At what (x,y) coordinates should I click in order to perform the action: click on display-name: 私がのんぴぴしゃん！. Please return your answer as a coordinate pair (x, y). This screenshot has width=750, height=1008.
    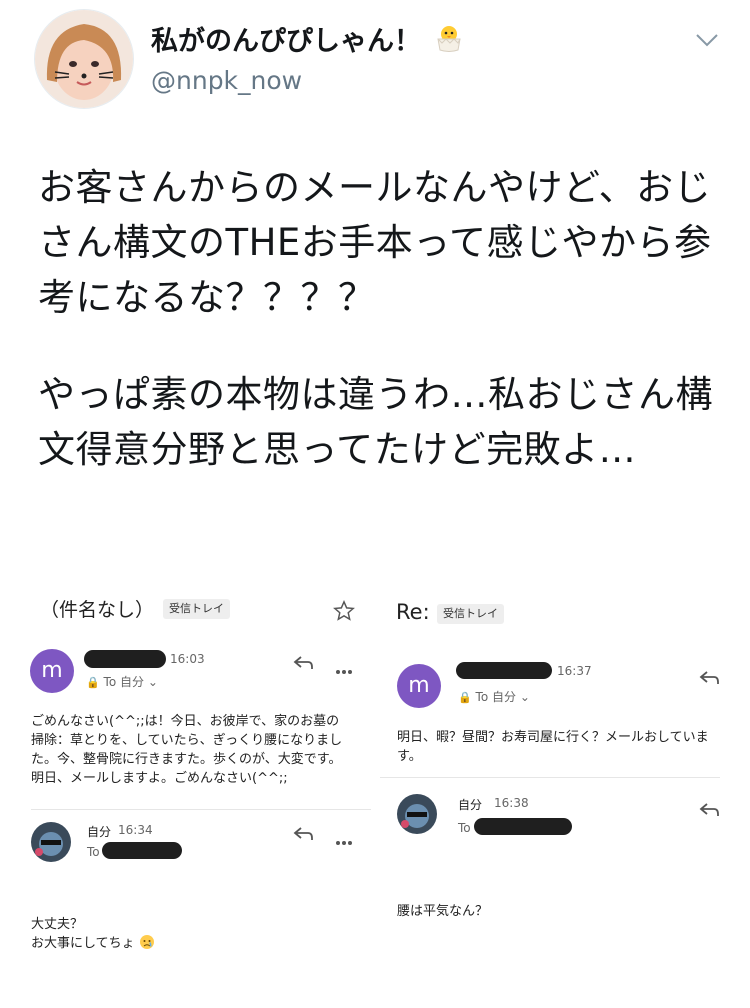
    Looking at the image, I should click on (307, 42).